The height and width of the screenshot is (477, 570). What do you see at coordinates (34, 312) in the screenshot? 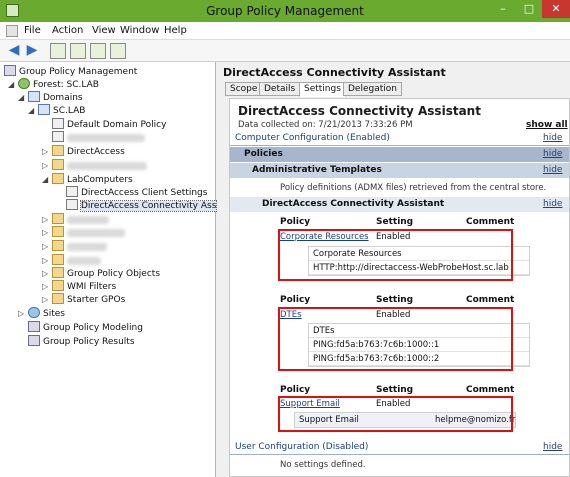
I see `sites-icon` at bounding box center [34, 312].